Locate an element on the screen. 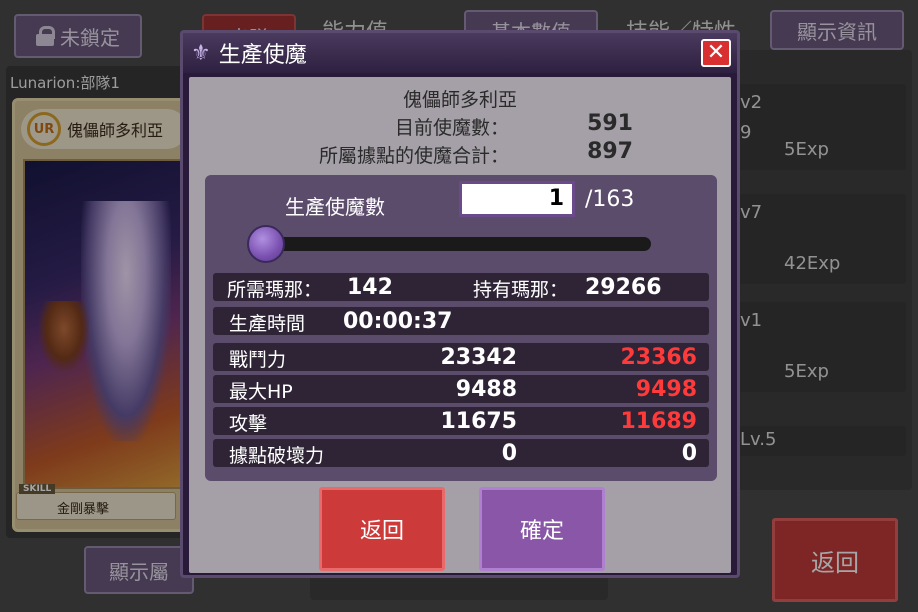 The width and height of the screenshot is (918, 612). stat-row-power: 戰鬥力 23342 23366 is located at coordinates (461, 357).